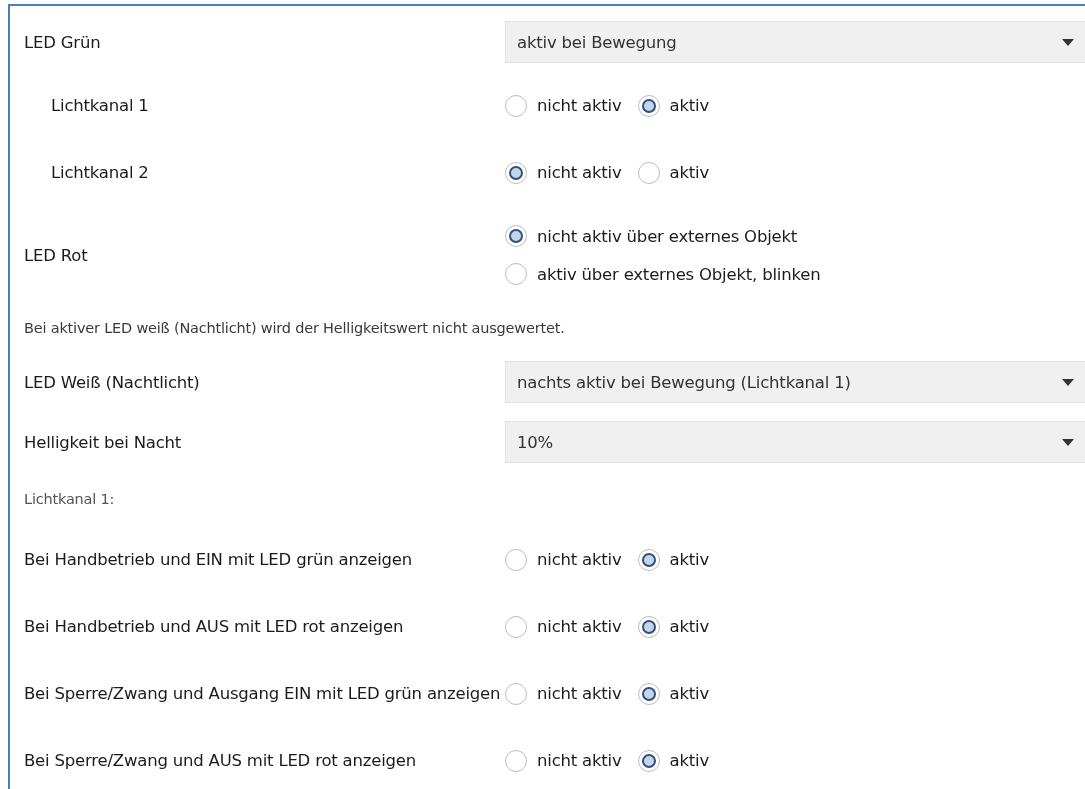  What do you see at coordinates (684, 382) in the screenshot?
I see `dropdown-value: nachts aktiv bei Bewegung (Lichtkanal 1)` at bounding box center [684, 382].